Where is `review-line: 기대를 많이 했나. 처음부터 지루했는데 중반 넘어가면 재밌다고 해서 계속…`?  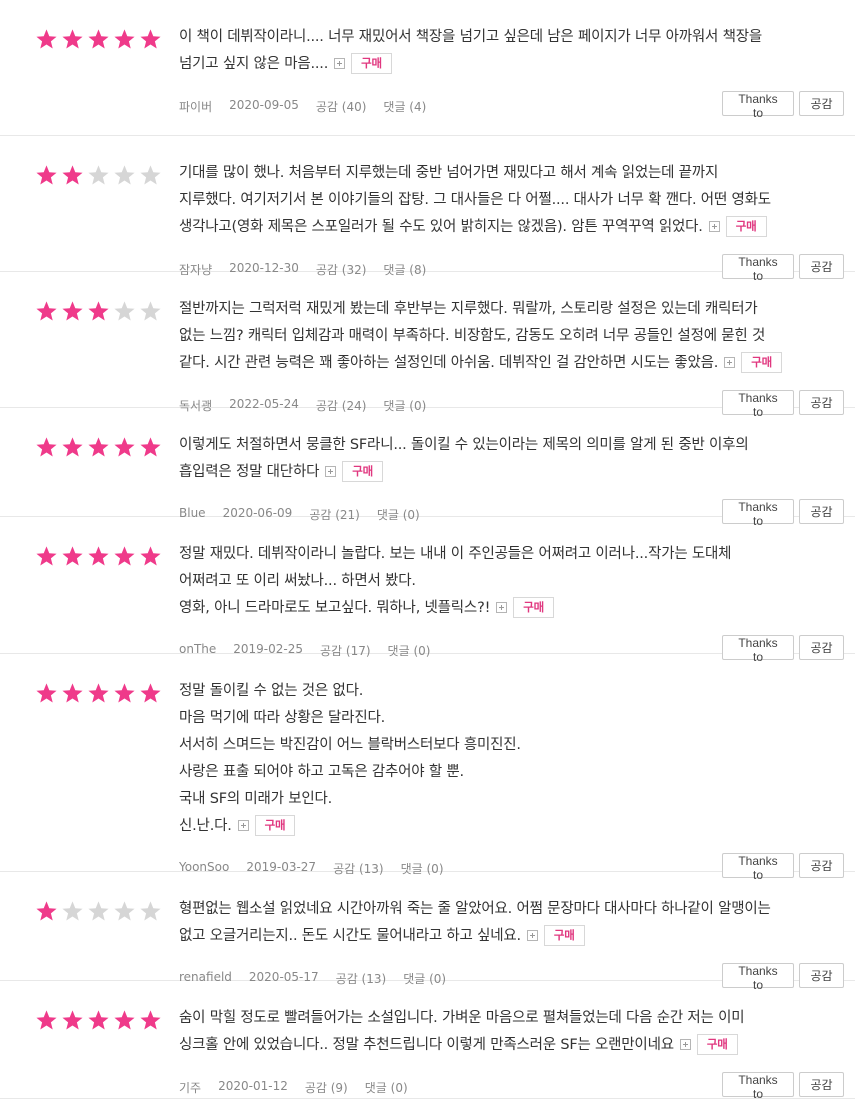 review-line: 기대를 많이 했나. 처음부터 지루했는데 중반 넘어가면 재밌다고 해서 계속… is located at coordinates (511, 173).